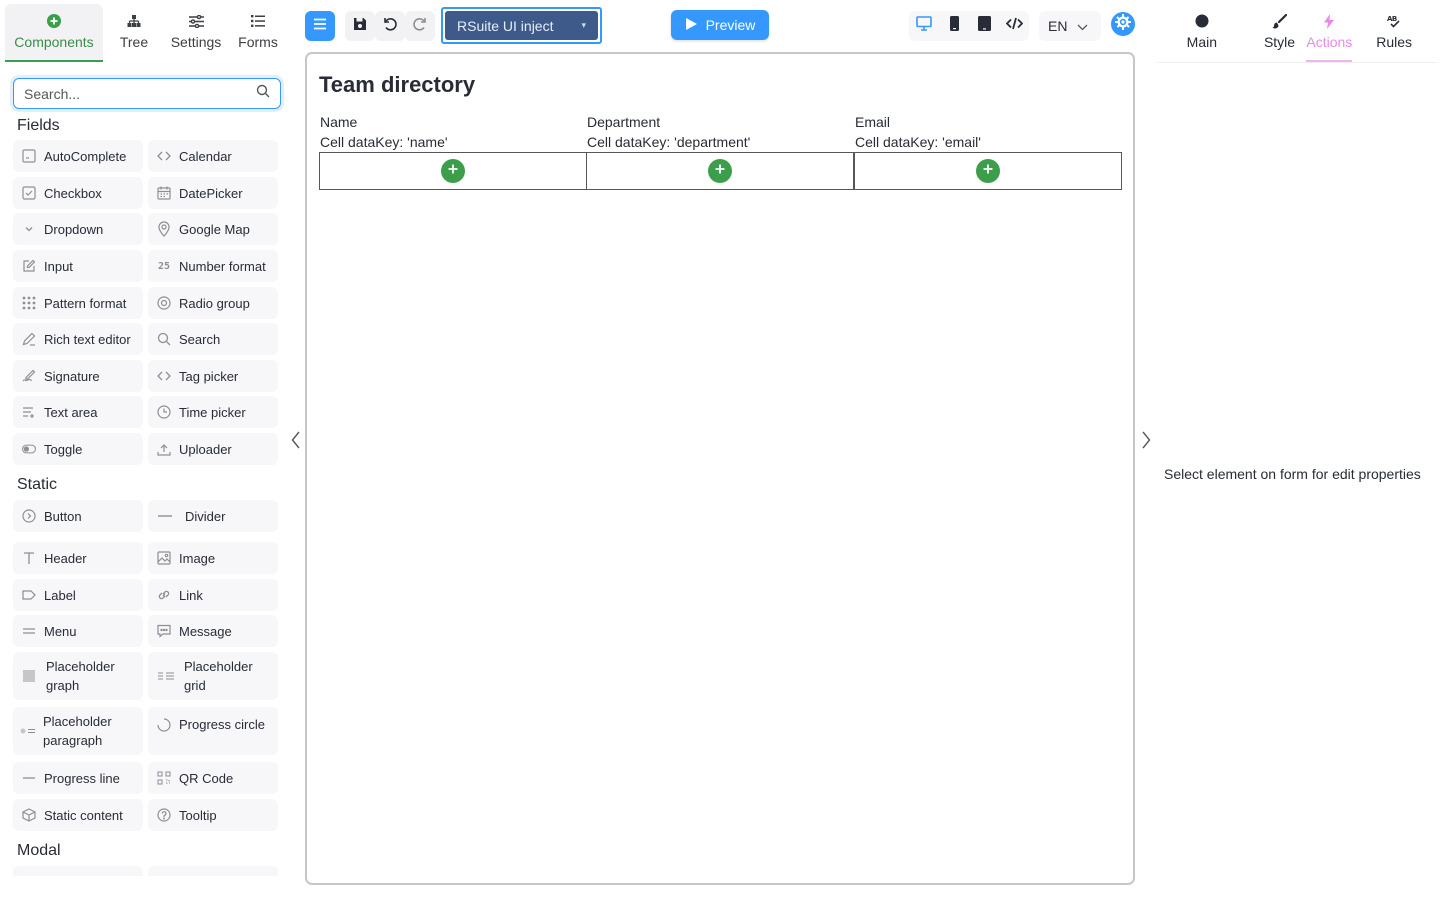  What do you see at coordinates (339, 122) in the screenshot?
I see `column-header: Name` at bounding box center [339, 122].